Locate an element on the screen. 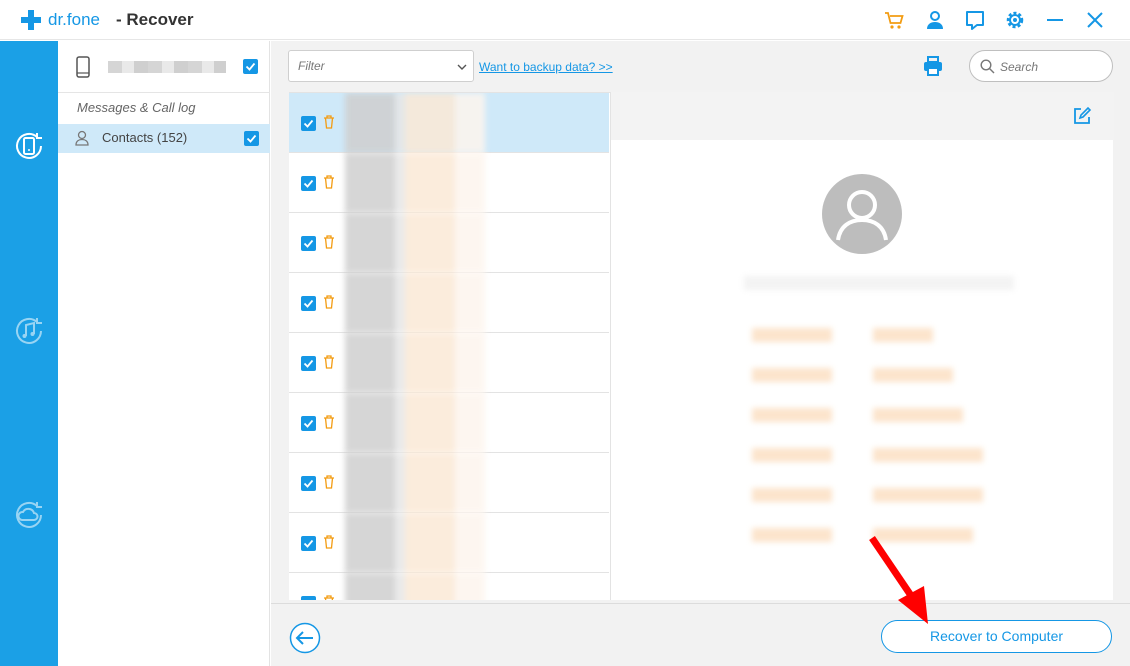  title-bar: dr.fone - Recover is located at coordinates (565, 20).